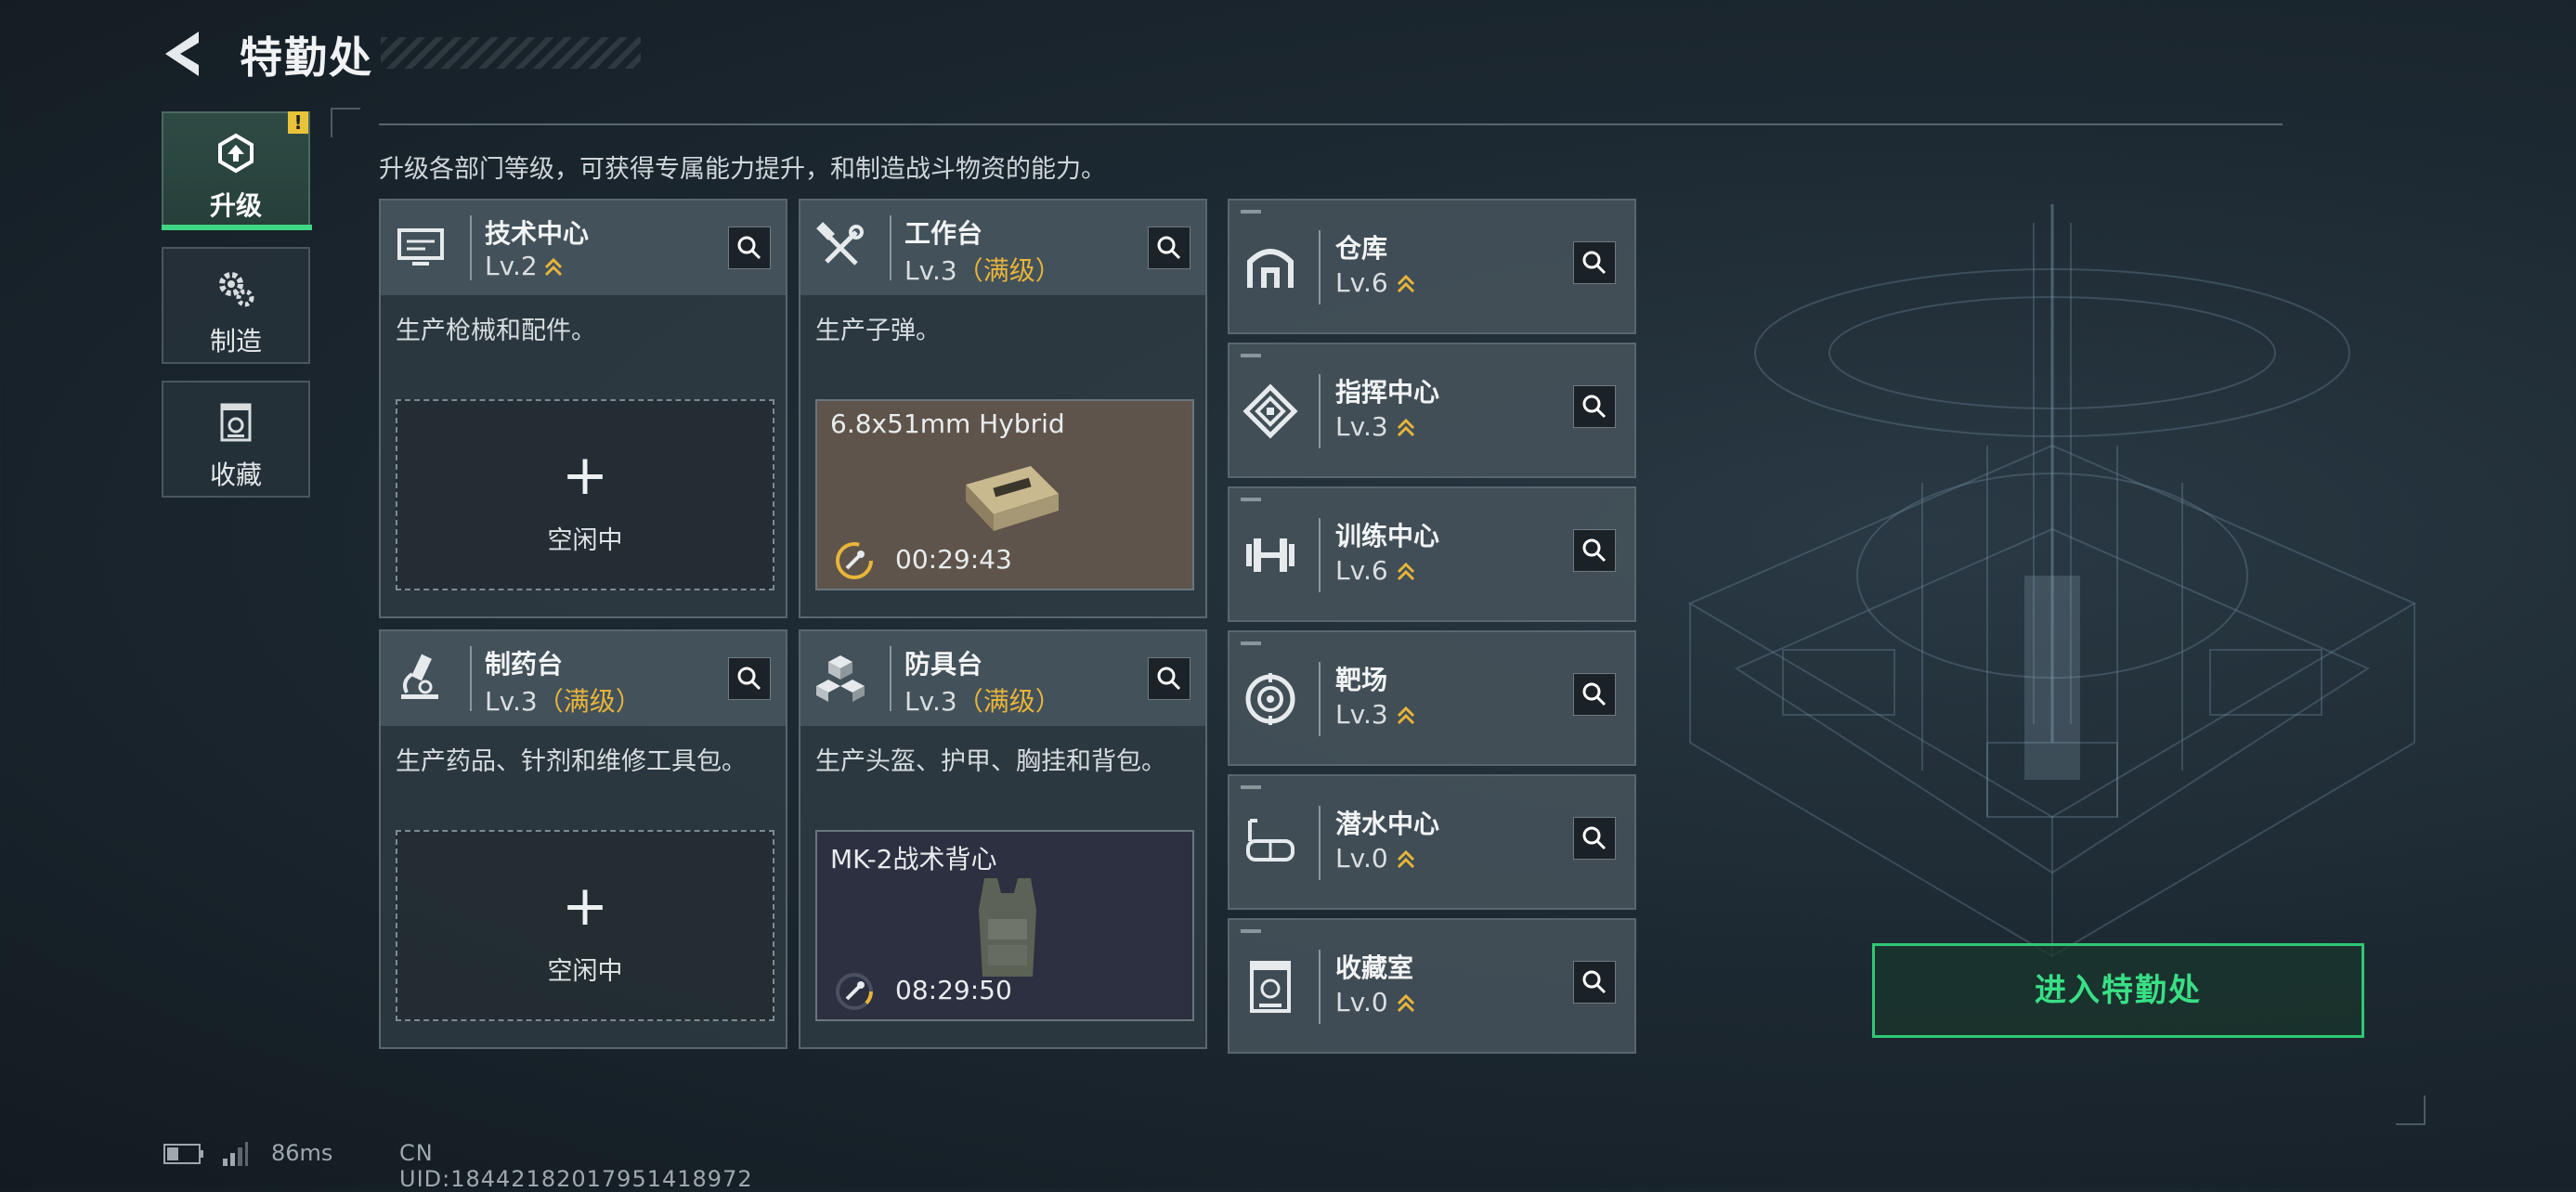 This screenshot has width=2576, height=1192. I want to click on upgrade-icon, so click(236, 153).